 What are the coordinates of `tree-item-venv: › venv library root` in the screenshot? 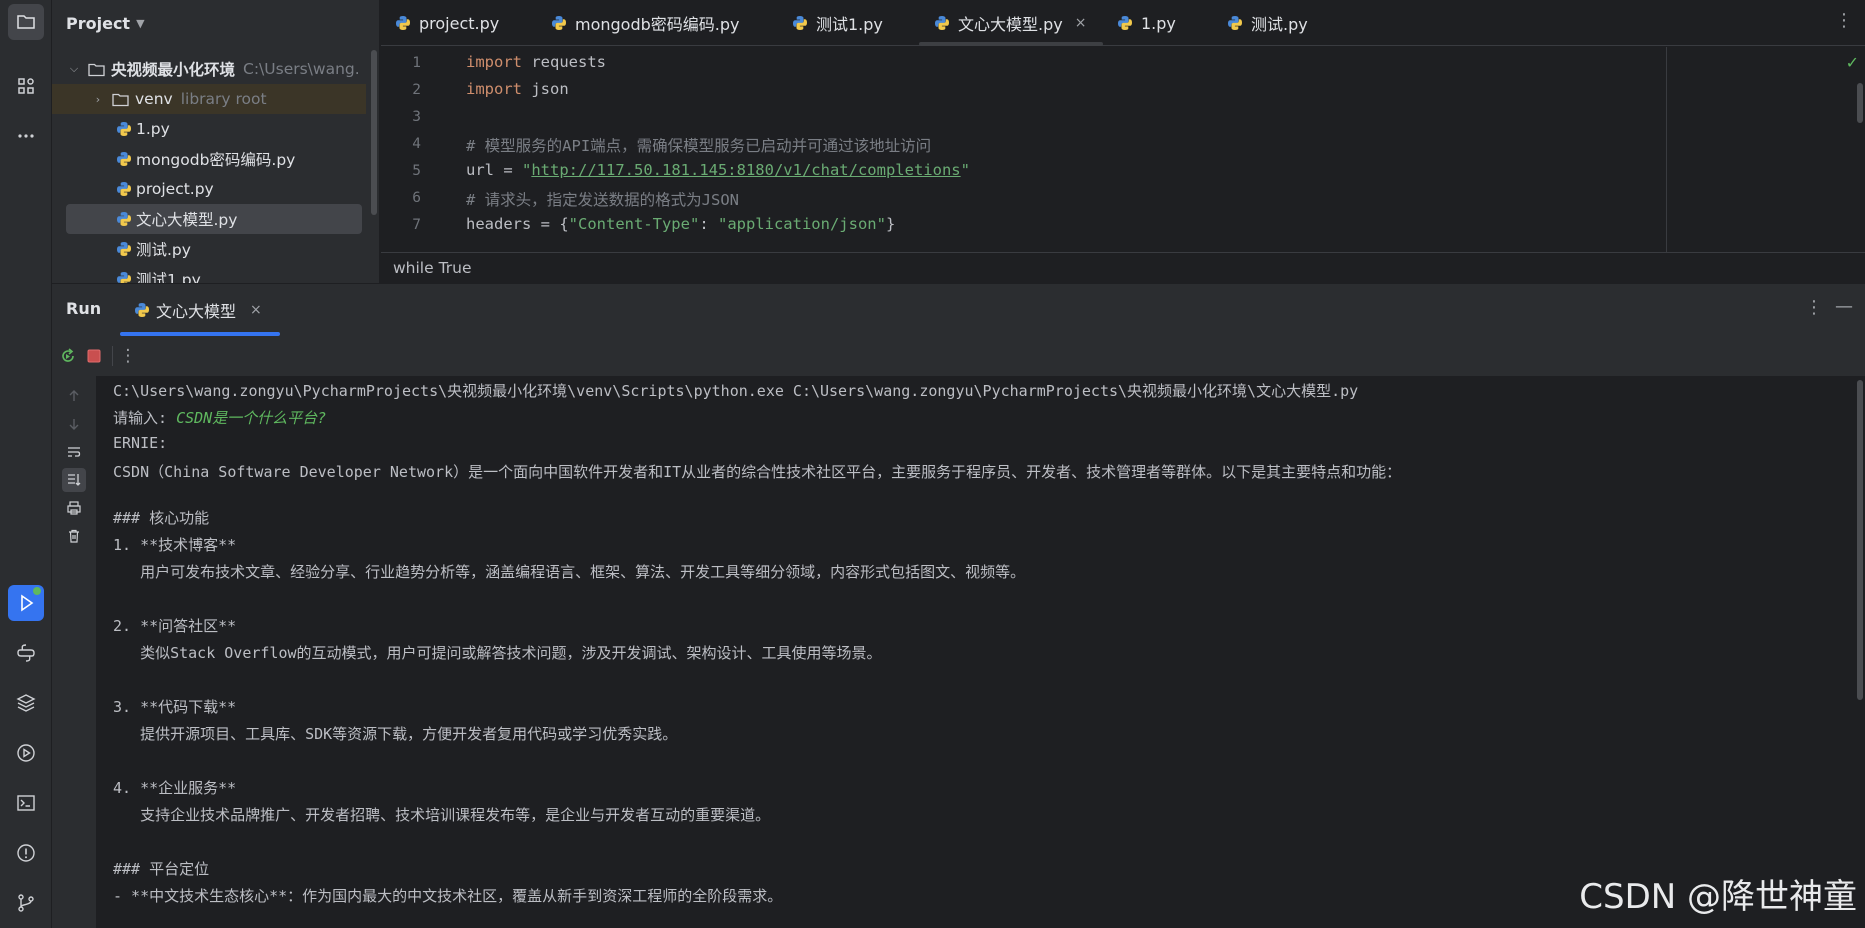 It's located at (209, 99).